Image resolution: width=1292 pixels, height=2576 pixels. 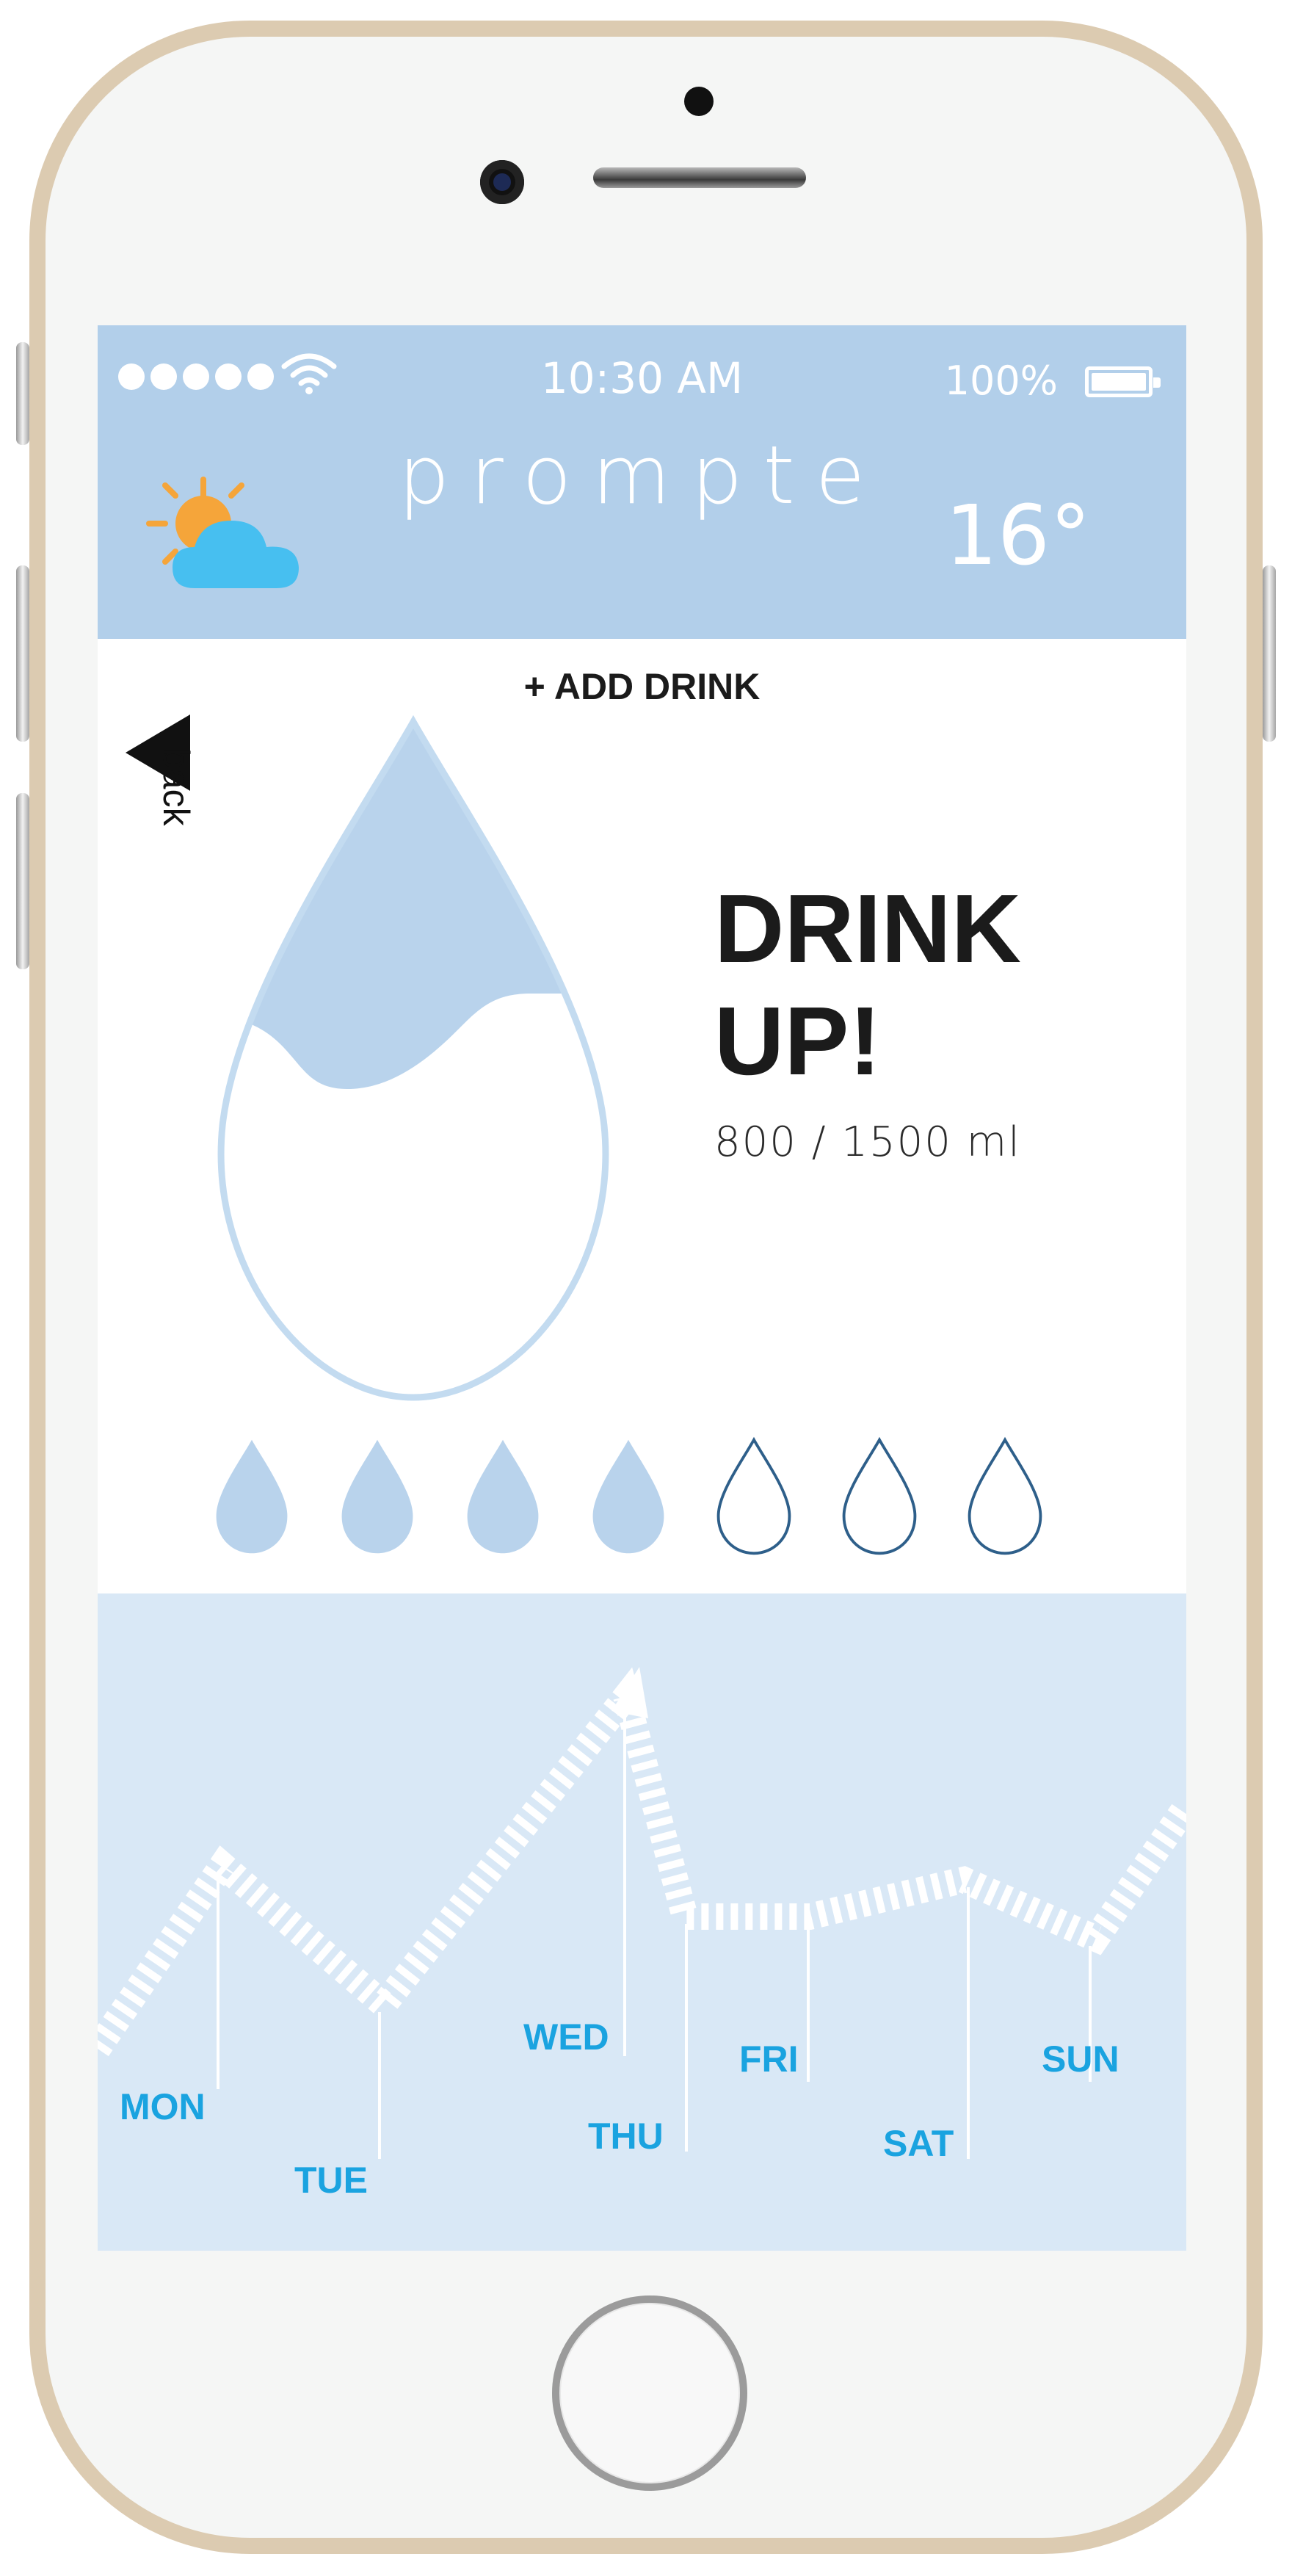 I want to click on add-drink-button: + ADD DRINK, so click(x=642, y=686).